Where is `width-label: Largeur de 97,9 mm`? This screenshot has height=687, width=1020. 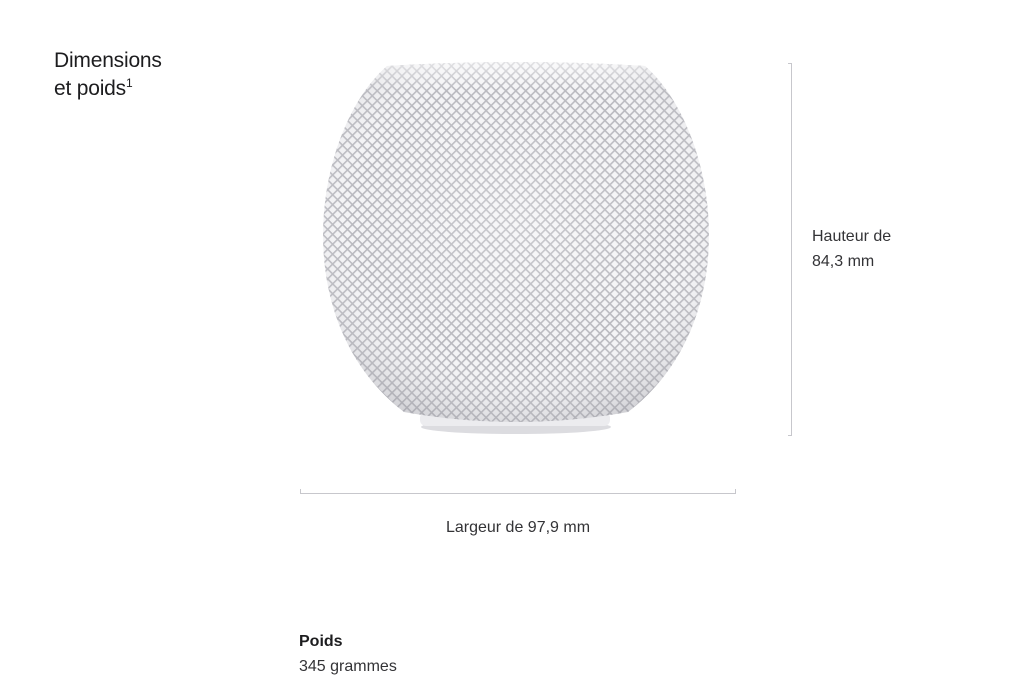 width-label: Largeur de 97,9 mm is located at coordinates (518, 527).